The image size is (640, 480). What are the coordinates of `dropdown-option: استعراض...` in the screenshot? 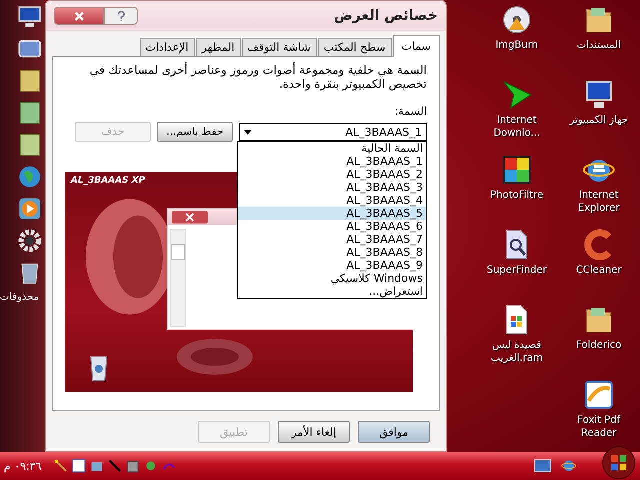 It's located at (332, 291).